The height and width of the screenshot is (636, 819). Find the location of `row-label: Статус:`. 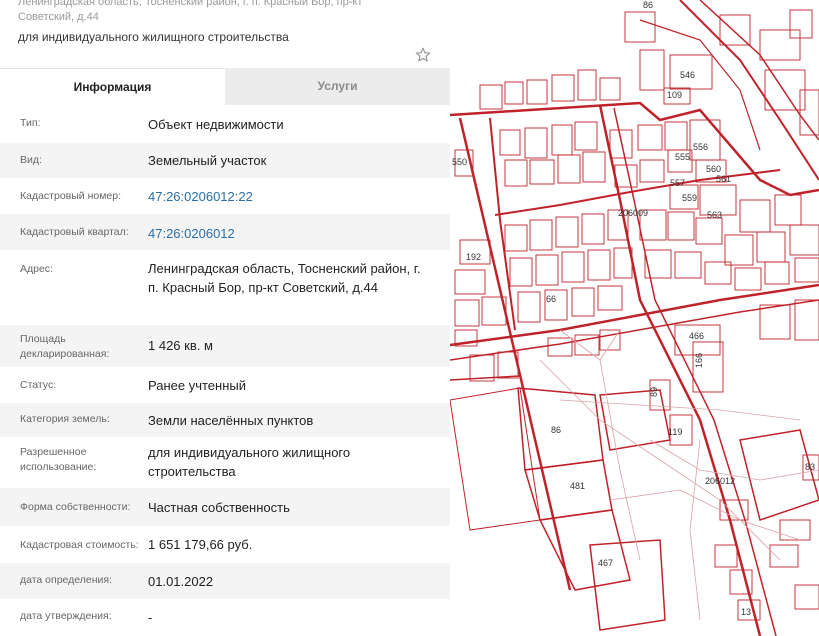

row-label: Статус: is located at coordinates (38, 385).